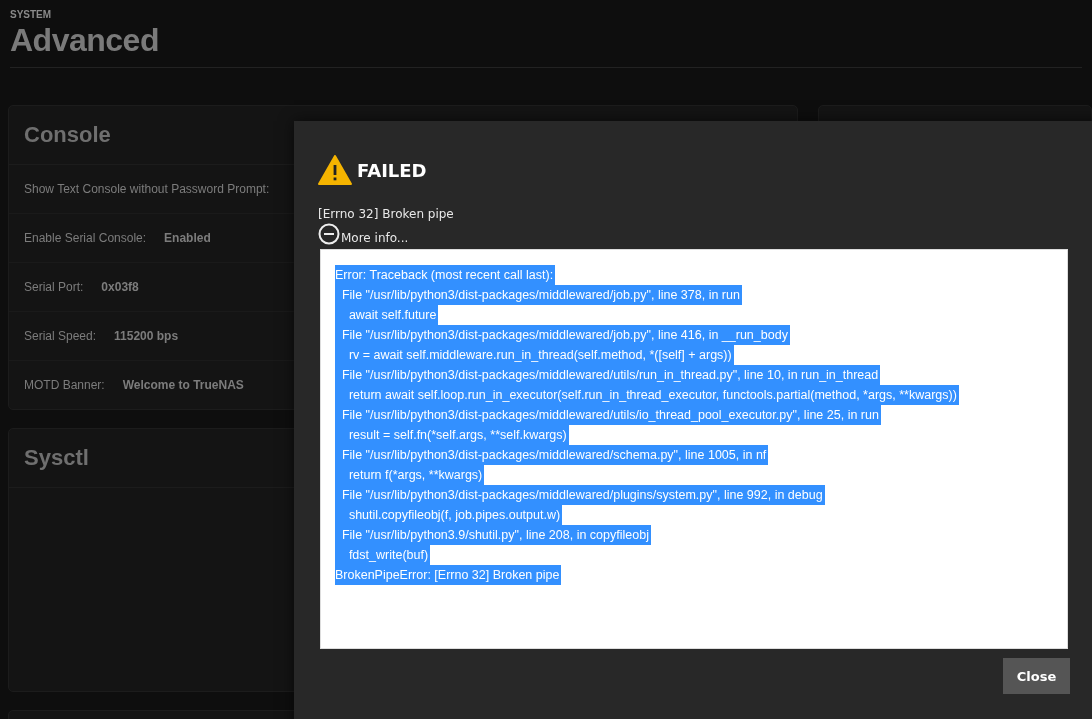 Image resolution: width=1092 pixels, height=719 pixels. What do you see at coordinates (120, 287) in the screenshot?
I see `setting-value: 0x03f8` at bounding box center [120, 287].